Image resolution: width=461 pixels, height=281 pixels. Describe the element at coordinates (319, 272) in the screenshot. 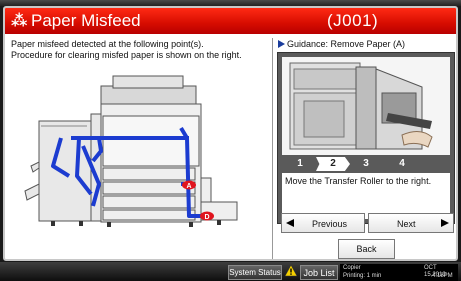

I see `job-list-button: Job List` at that location.